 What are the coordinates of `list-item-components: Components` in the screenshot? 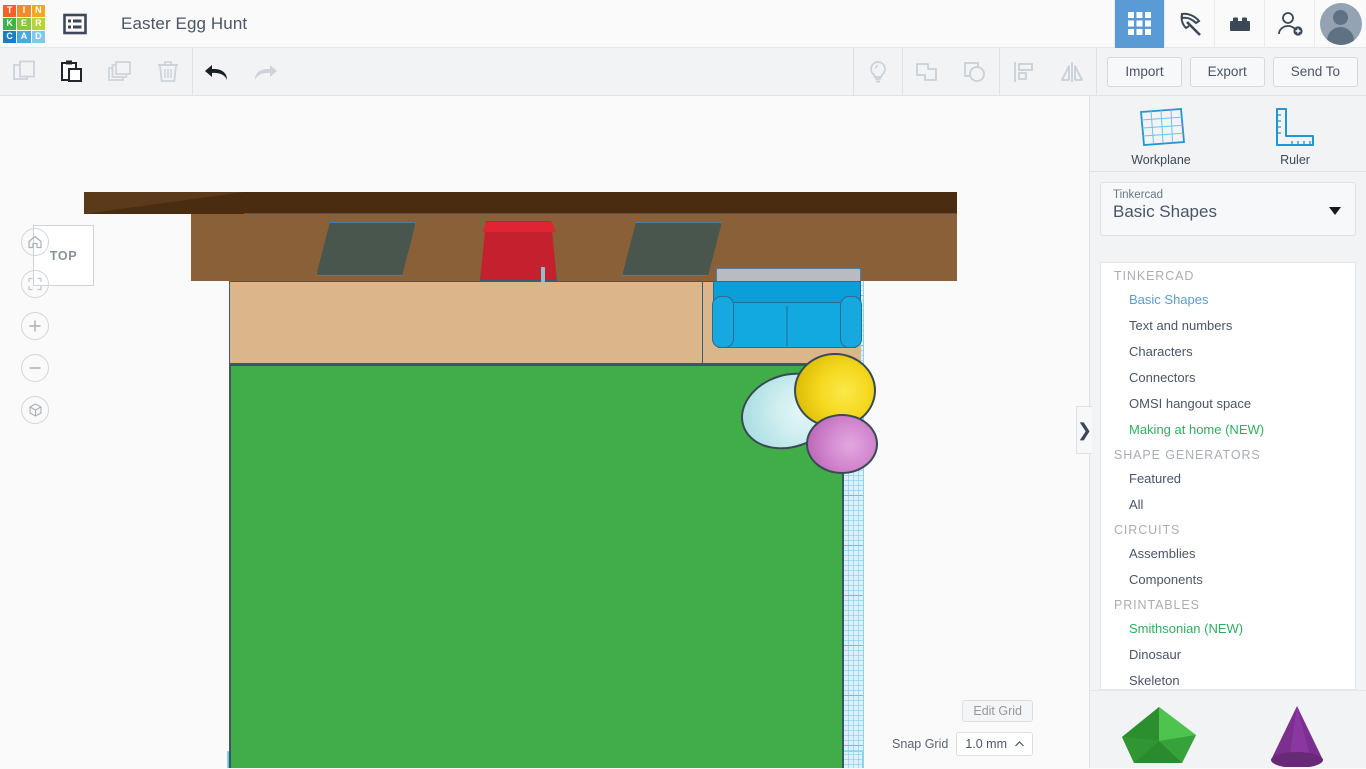 It's located at (1228, 579).